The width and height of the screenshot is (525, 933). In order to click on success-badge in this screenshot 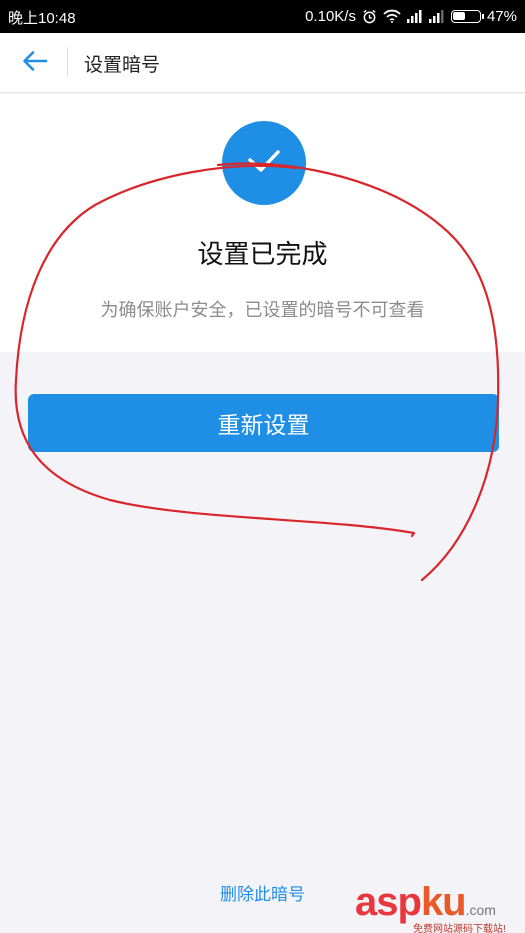, I will do `click(264, 163)`.